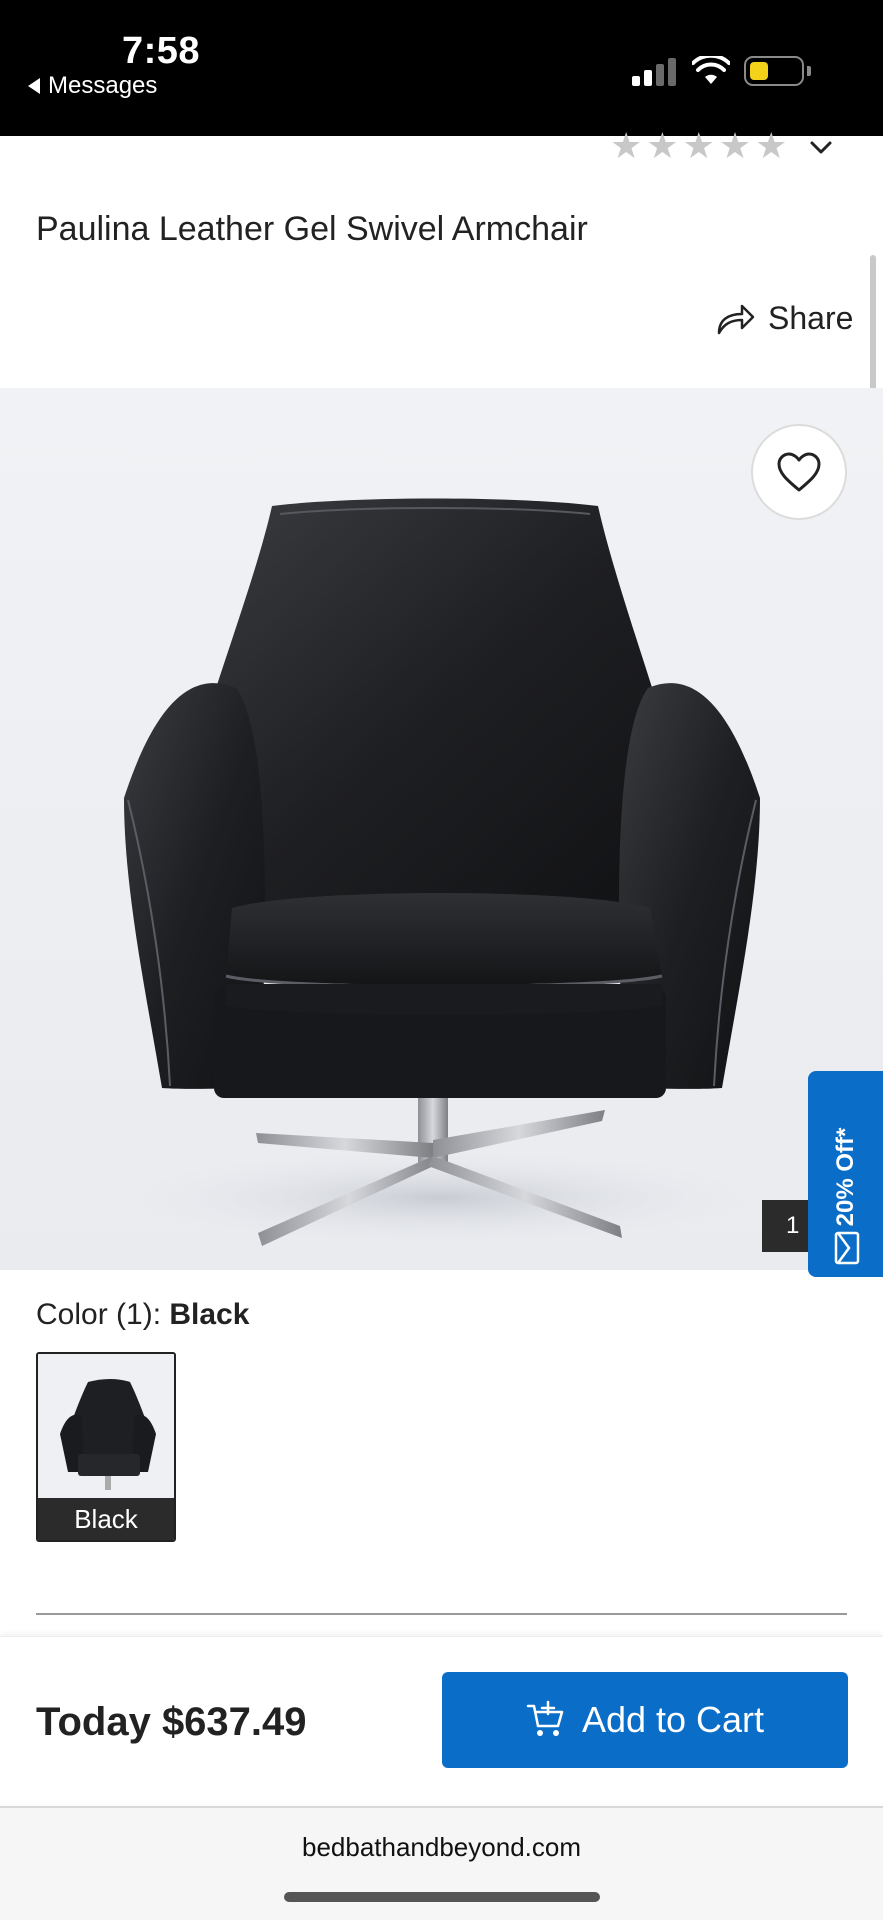  I want to click on add-to-cart-label: Add to Cart, so click(673, 1719).